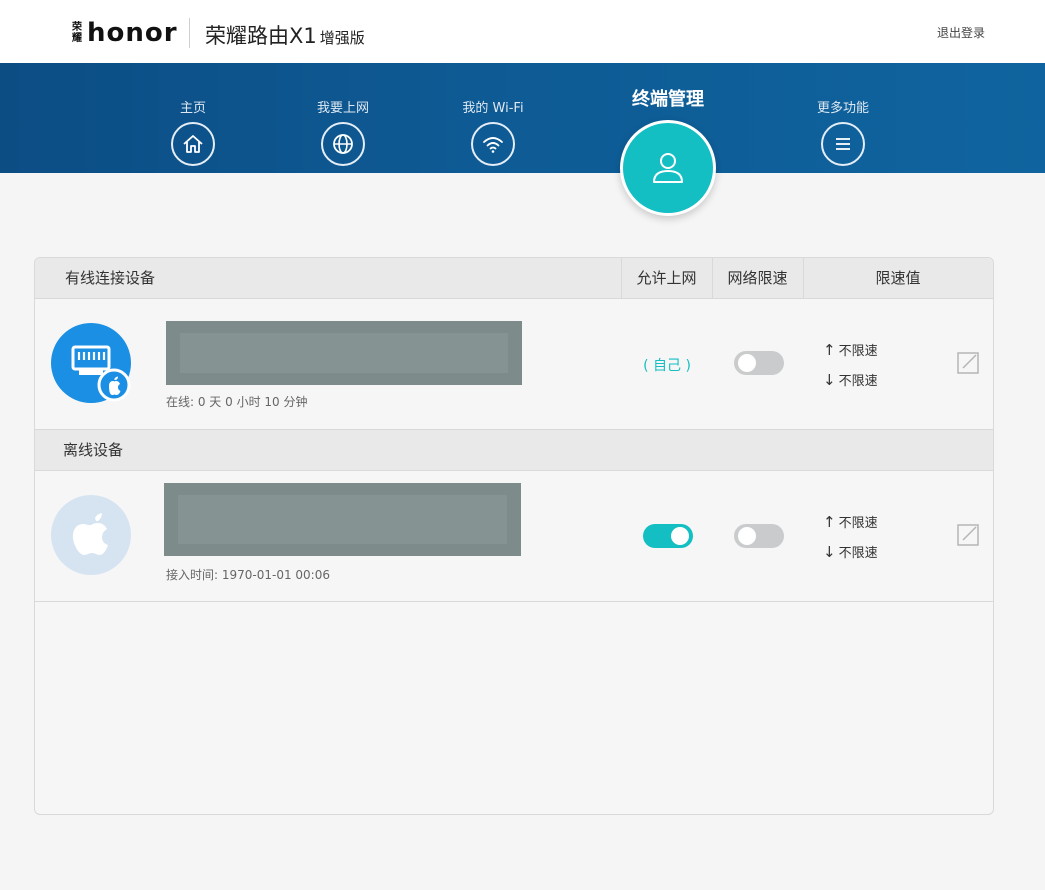 This screenshot has height=890, width=1045. Describe the element at coordinates (666, 278) in the screenshot. I see `column-allow-internet: 允许上网` at that location.